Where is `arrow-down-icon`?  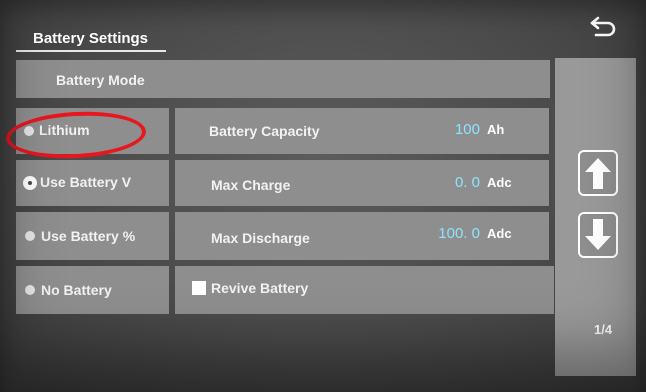
arrow-down-icon is located at coordinates (598, 234).